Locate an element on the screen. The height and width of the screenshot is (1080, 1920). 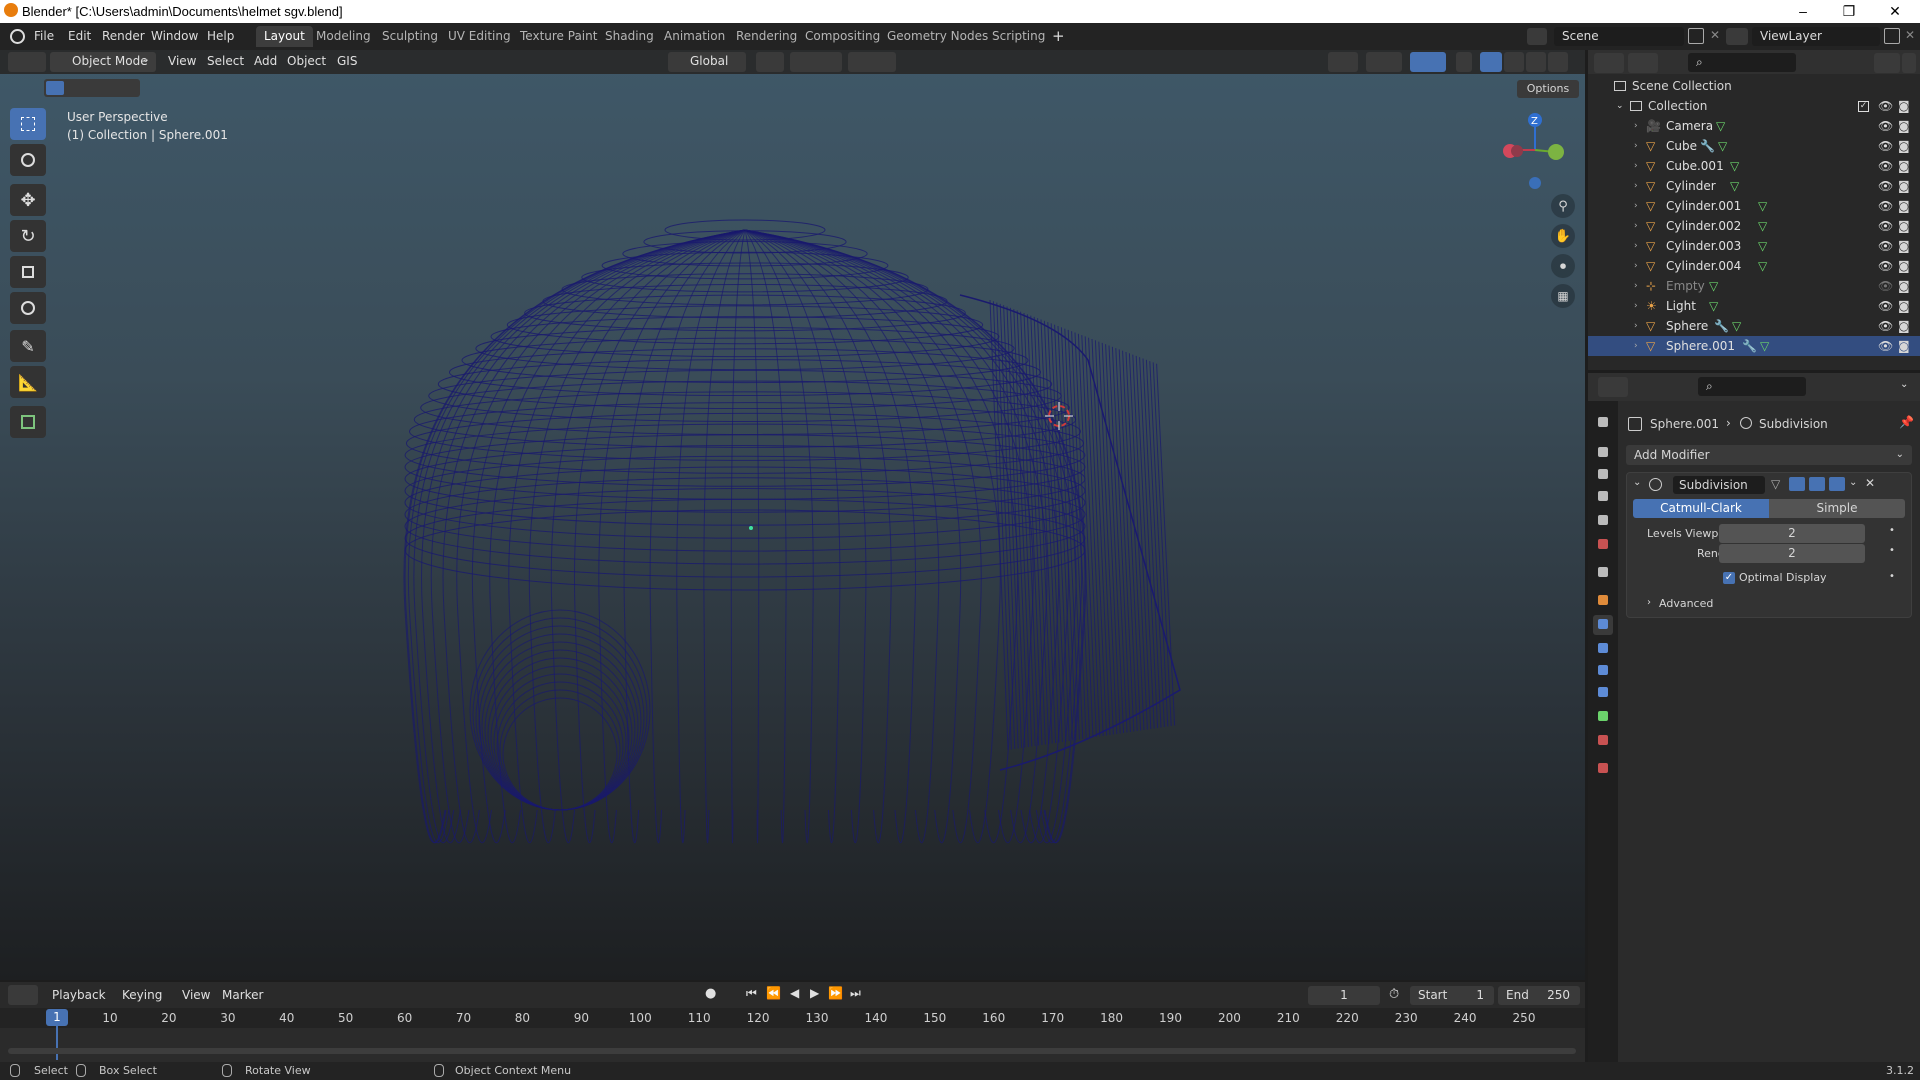
minimize-button: – is located at coordinates (1803, 11).